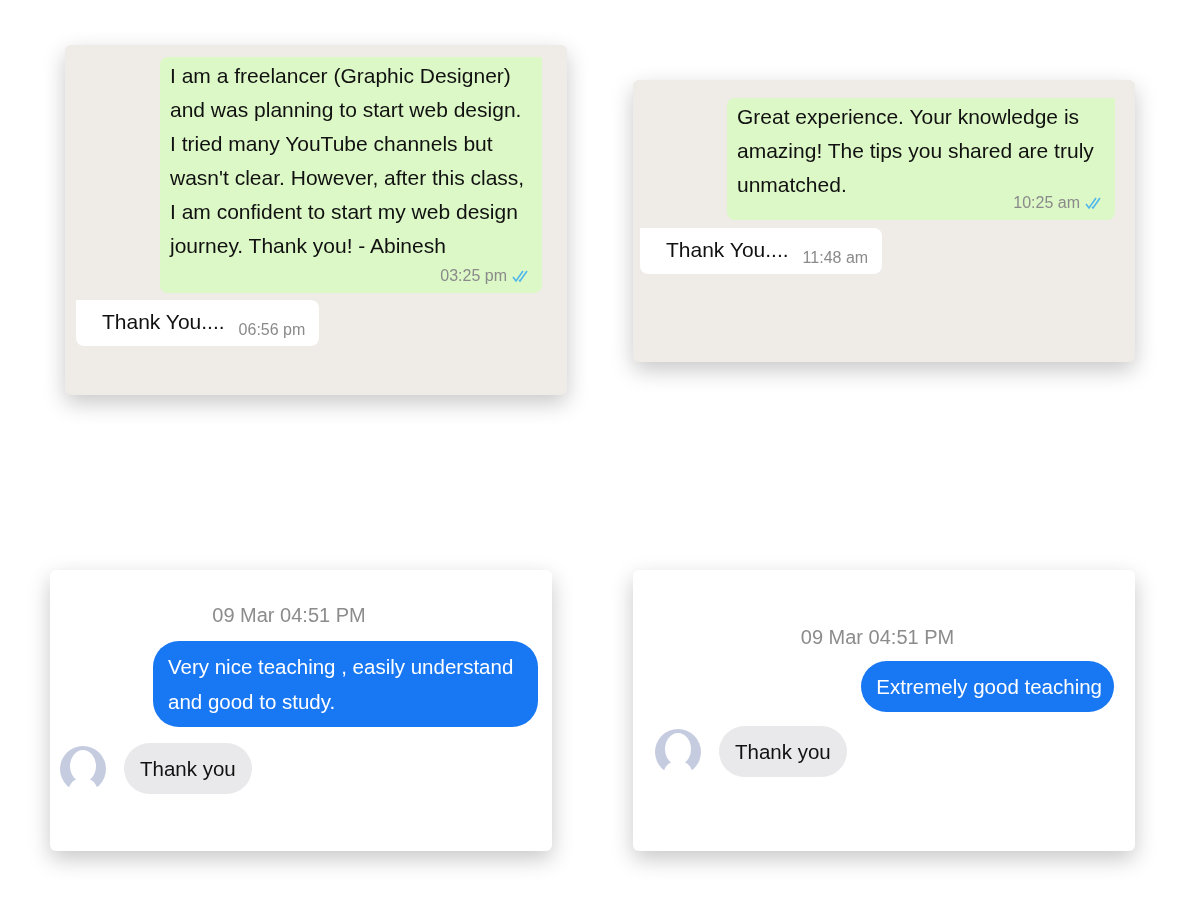 The width and height of the screenshot is (1200, 915). Describe the element at coordinates (348, 161) in the screenshot. I see `message-text: I am a freelancer (Graphic Designer) and was planning to start web design. I tried many YouTube channels but wasn't clear. However, after this class, I am confident to start my web design journey. Thank you! - Abinesh` at that location.